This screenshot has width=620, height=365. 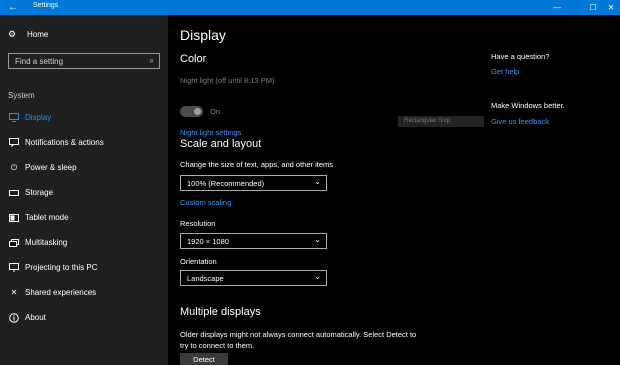 What do you see at coordinates (12, 34) in the screenshot?
I see `gear-icon: ⚙` at bounding box center [12, 34].